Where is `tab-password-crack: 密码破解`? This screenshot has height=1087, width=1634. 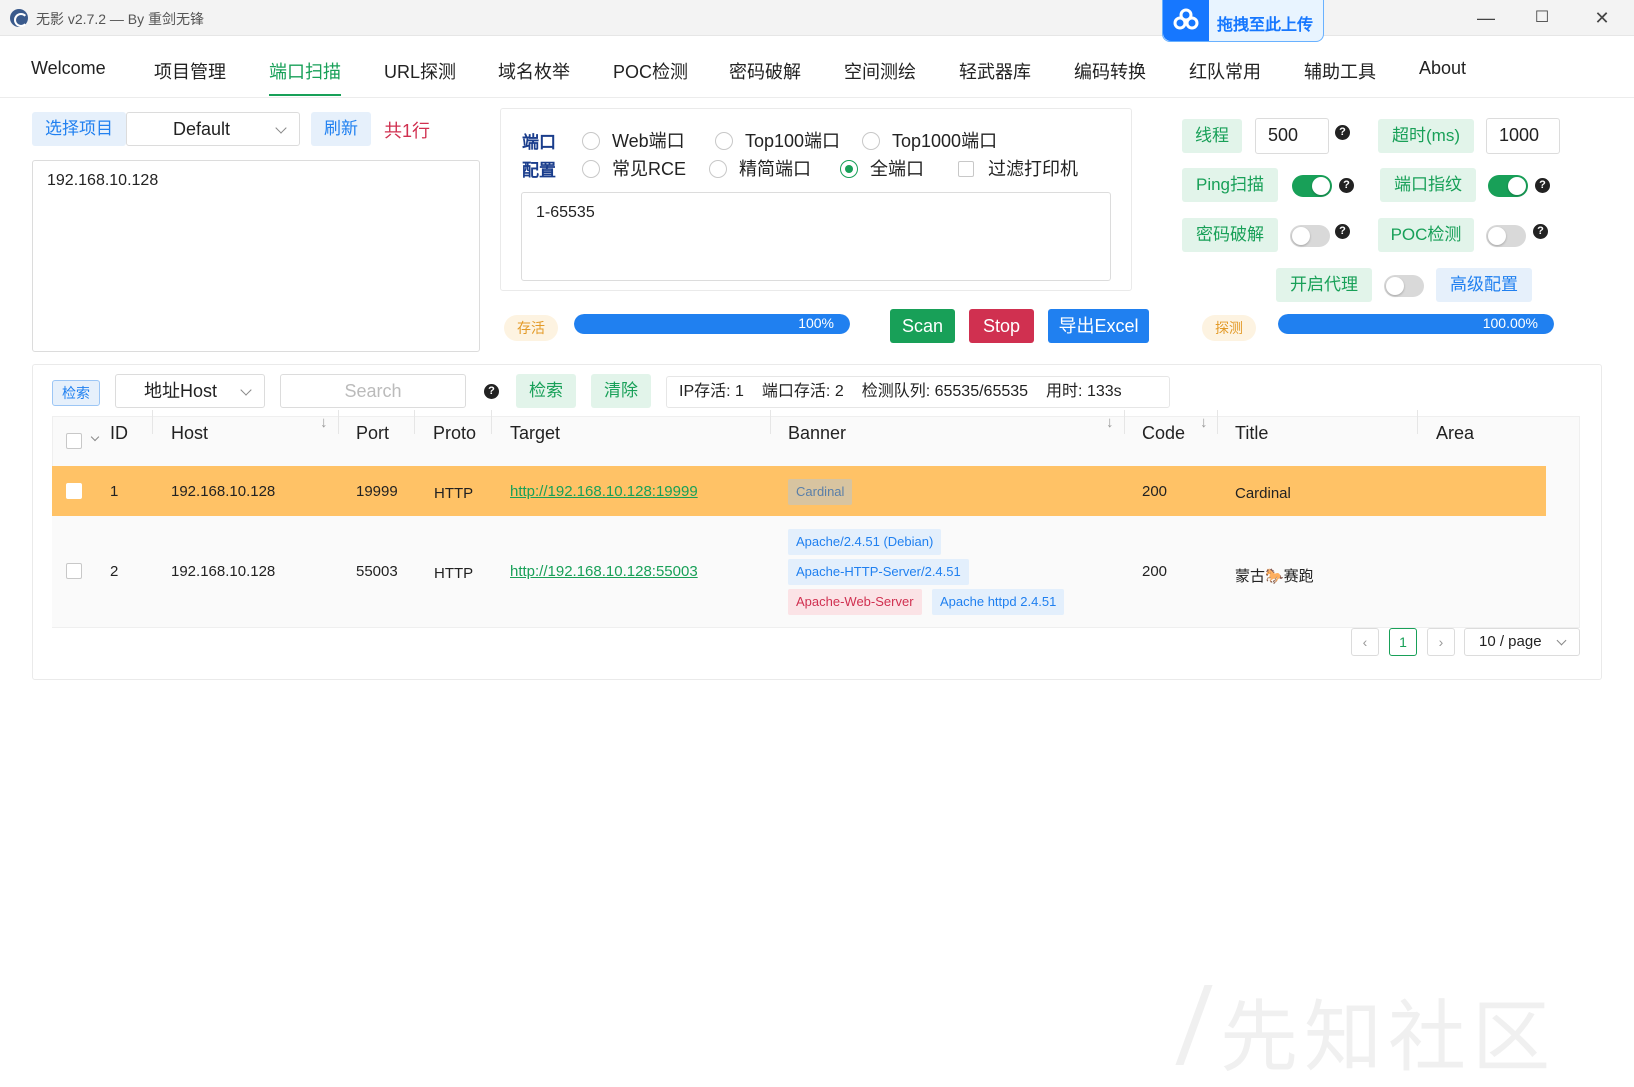 tab-password-crack: 密码破解 is located at coordinates (765, 76).